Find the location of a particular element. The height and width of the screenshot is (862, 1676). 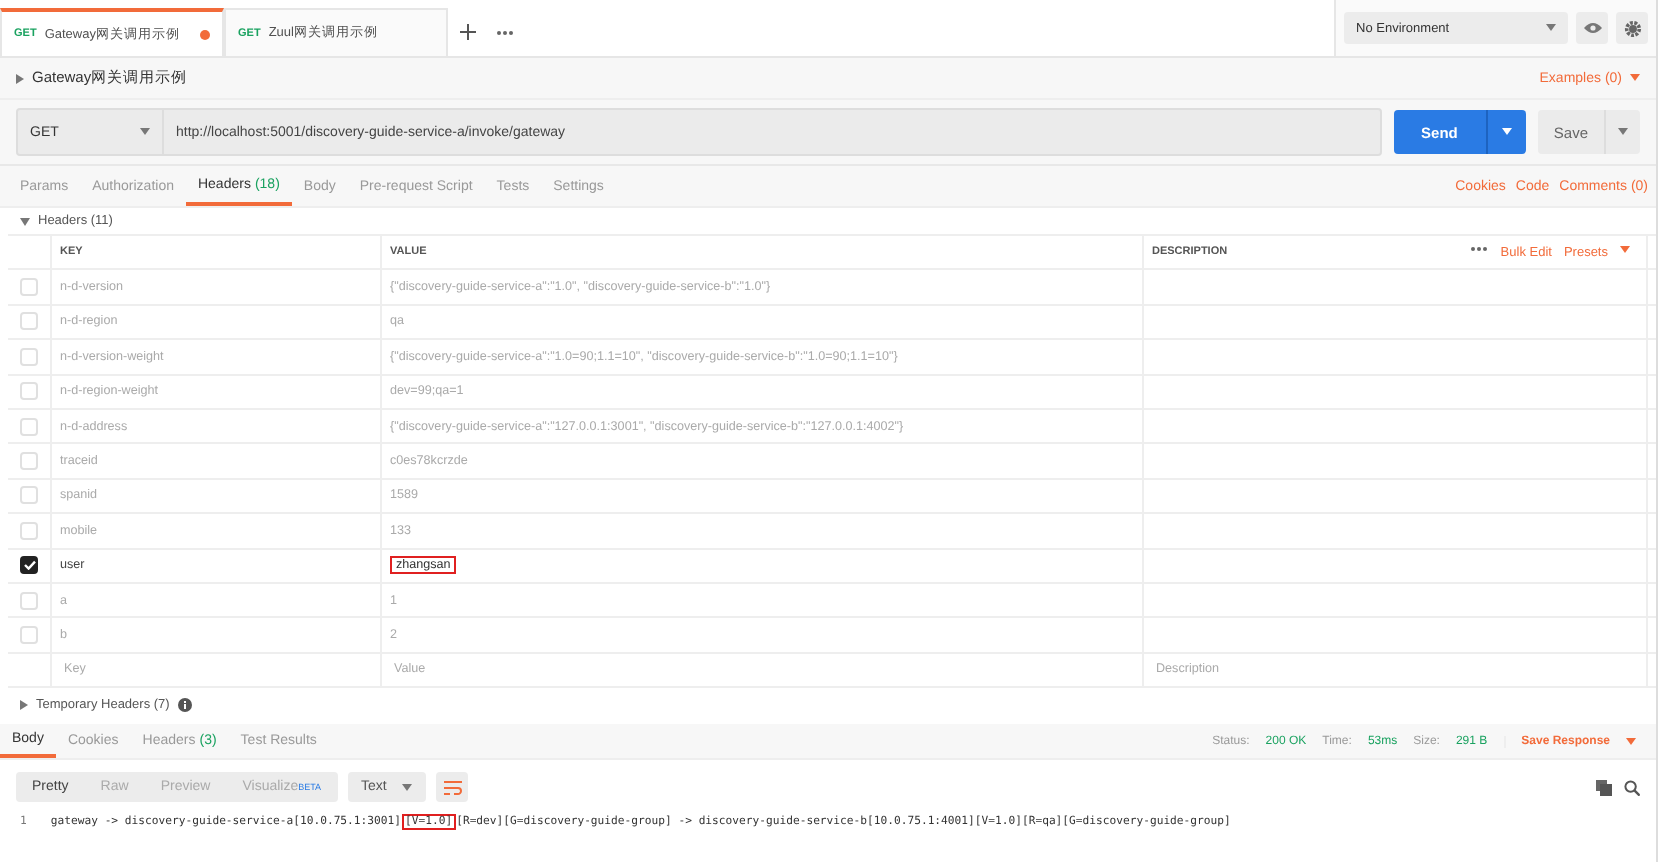

search-icon is located at coordinates (1632, 787).